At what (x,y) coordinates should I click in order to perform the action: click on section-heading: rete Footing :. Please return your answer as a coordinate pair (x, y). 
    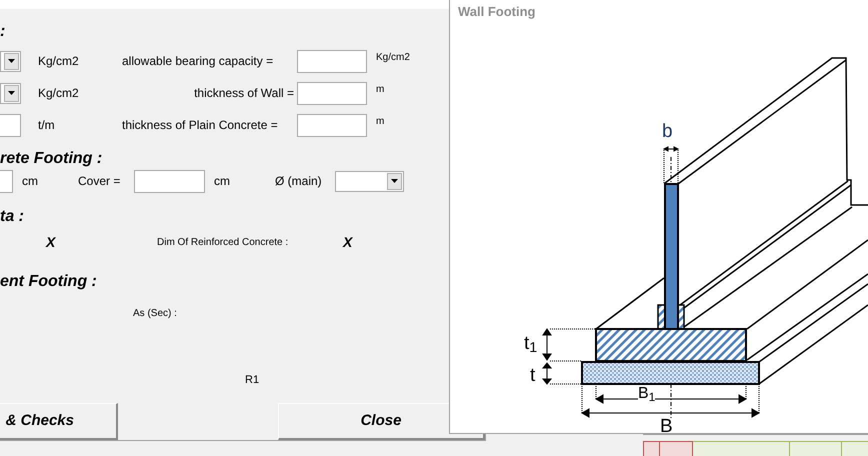
    Looking at the image, I should click on (51, 158).